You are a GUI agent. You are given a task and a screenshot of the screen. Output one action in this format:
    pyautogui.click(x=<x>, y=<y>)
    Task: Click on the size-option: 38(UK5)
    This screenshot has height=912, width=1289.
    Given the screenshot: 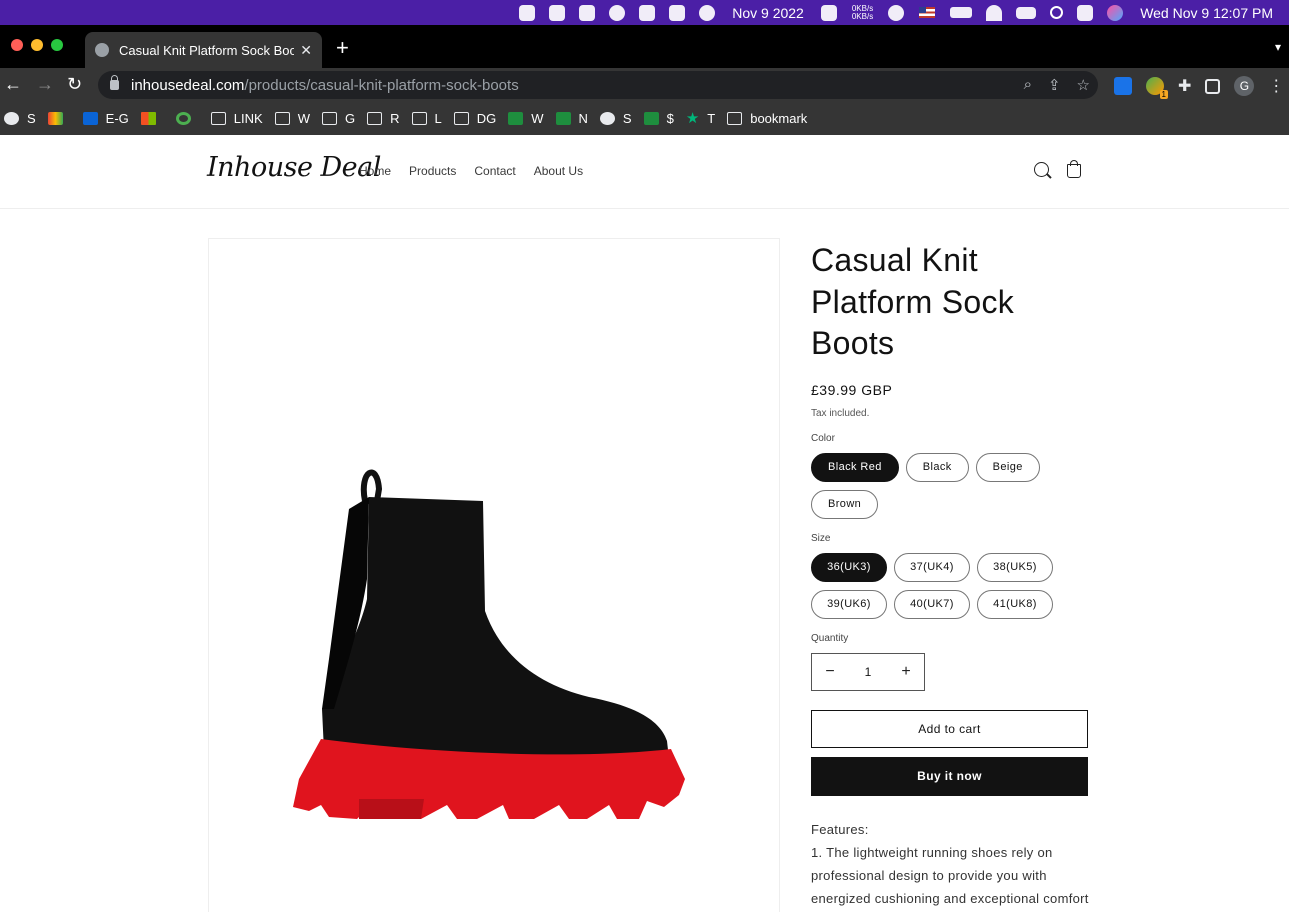 What is the action you would take?
    pyautogui.click(x=1015, y=567)
    